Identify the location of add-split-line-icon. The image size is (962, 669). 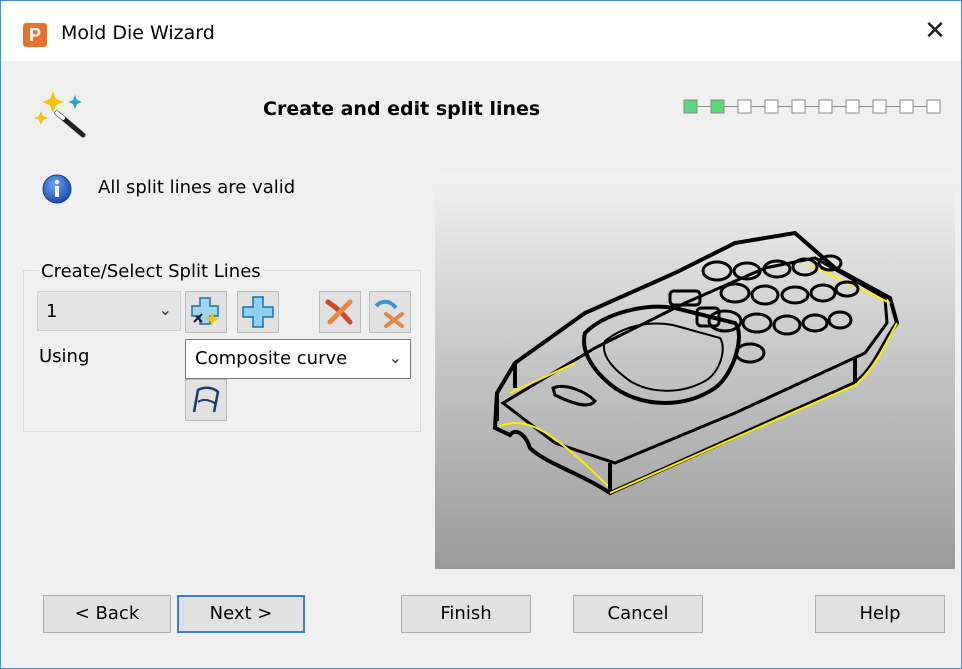
(258, 312).